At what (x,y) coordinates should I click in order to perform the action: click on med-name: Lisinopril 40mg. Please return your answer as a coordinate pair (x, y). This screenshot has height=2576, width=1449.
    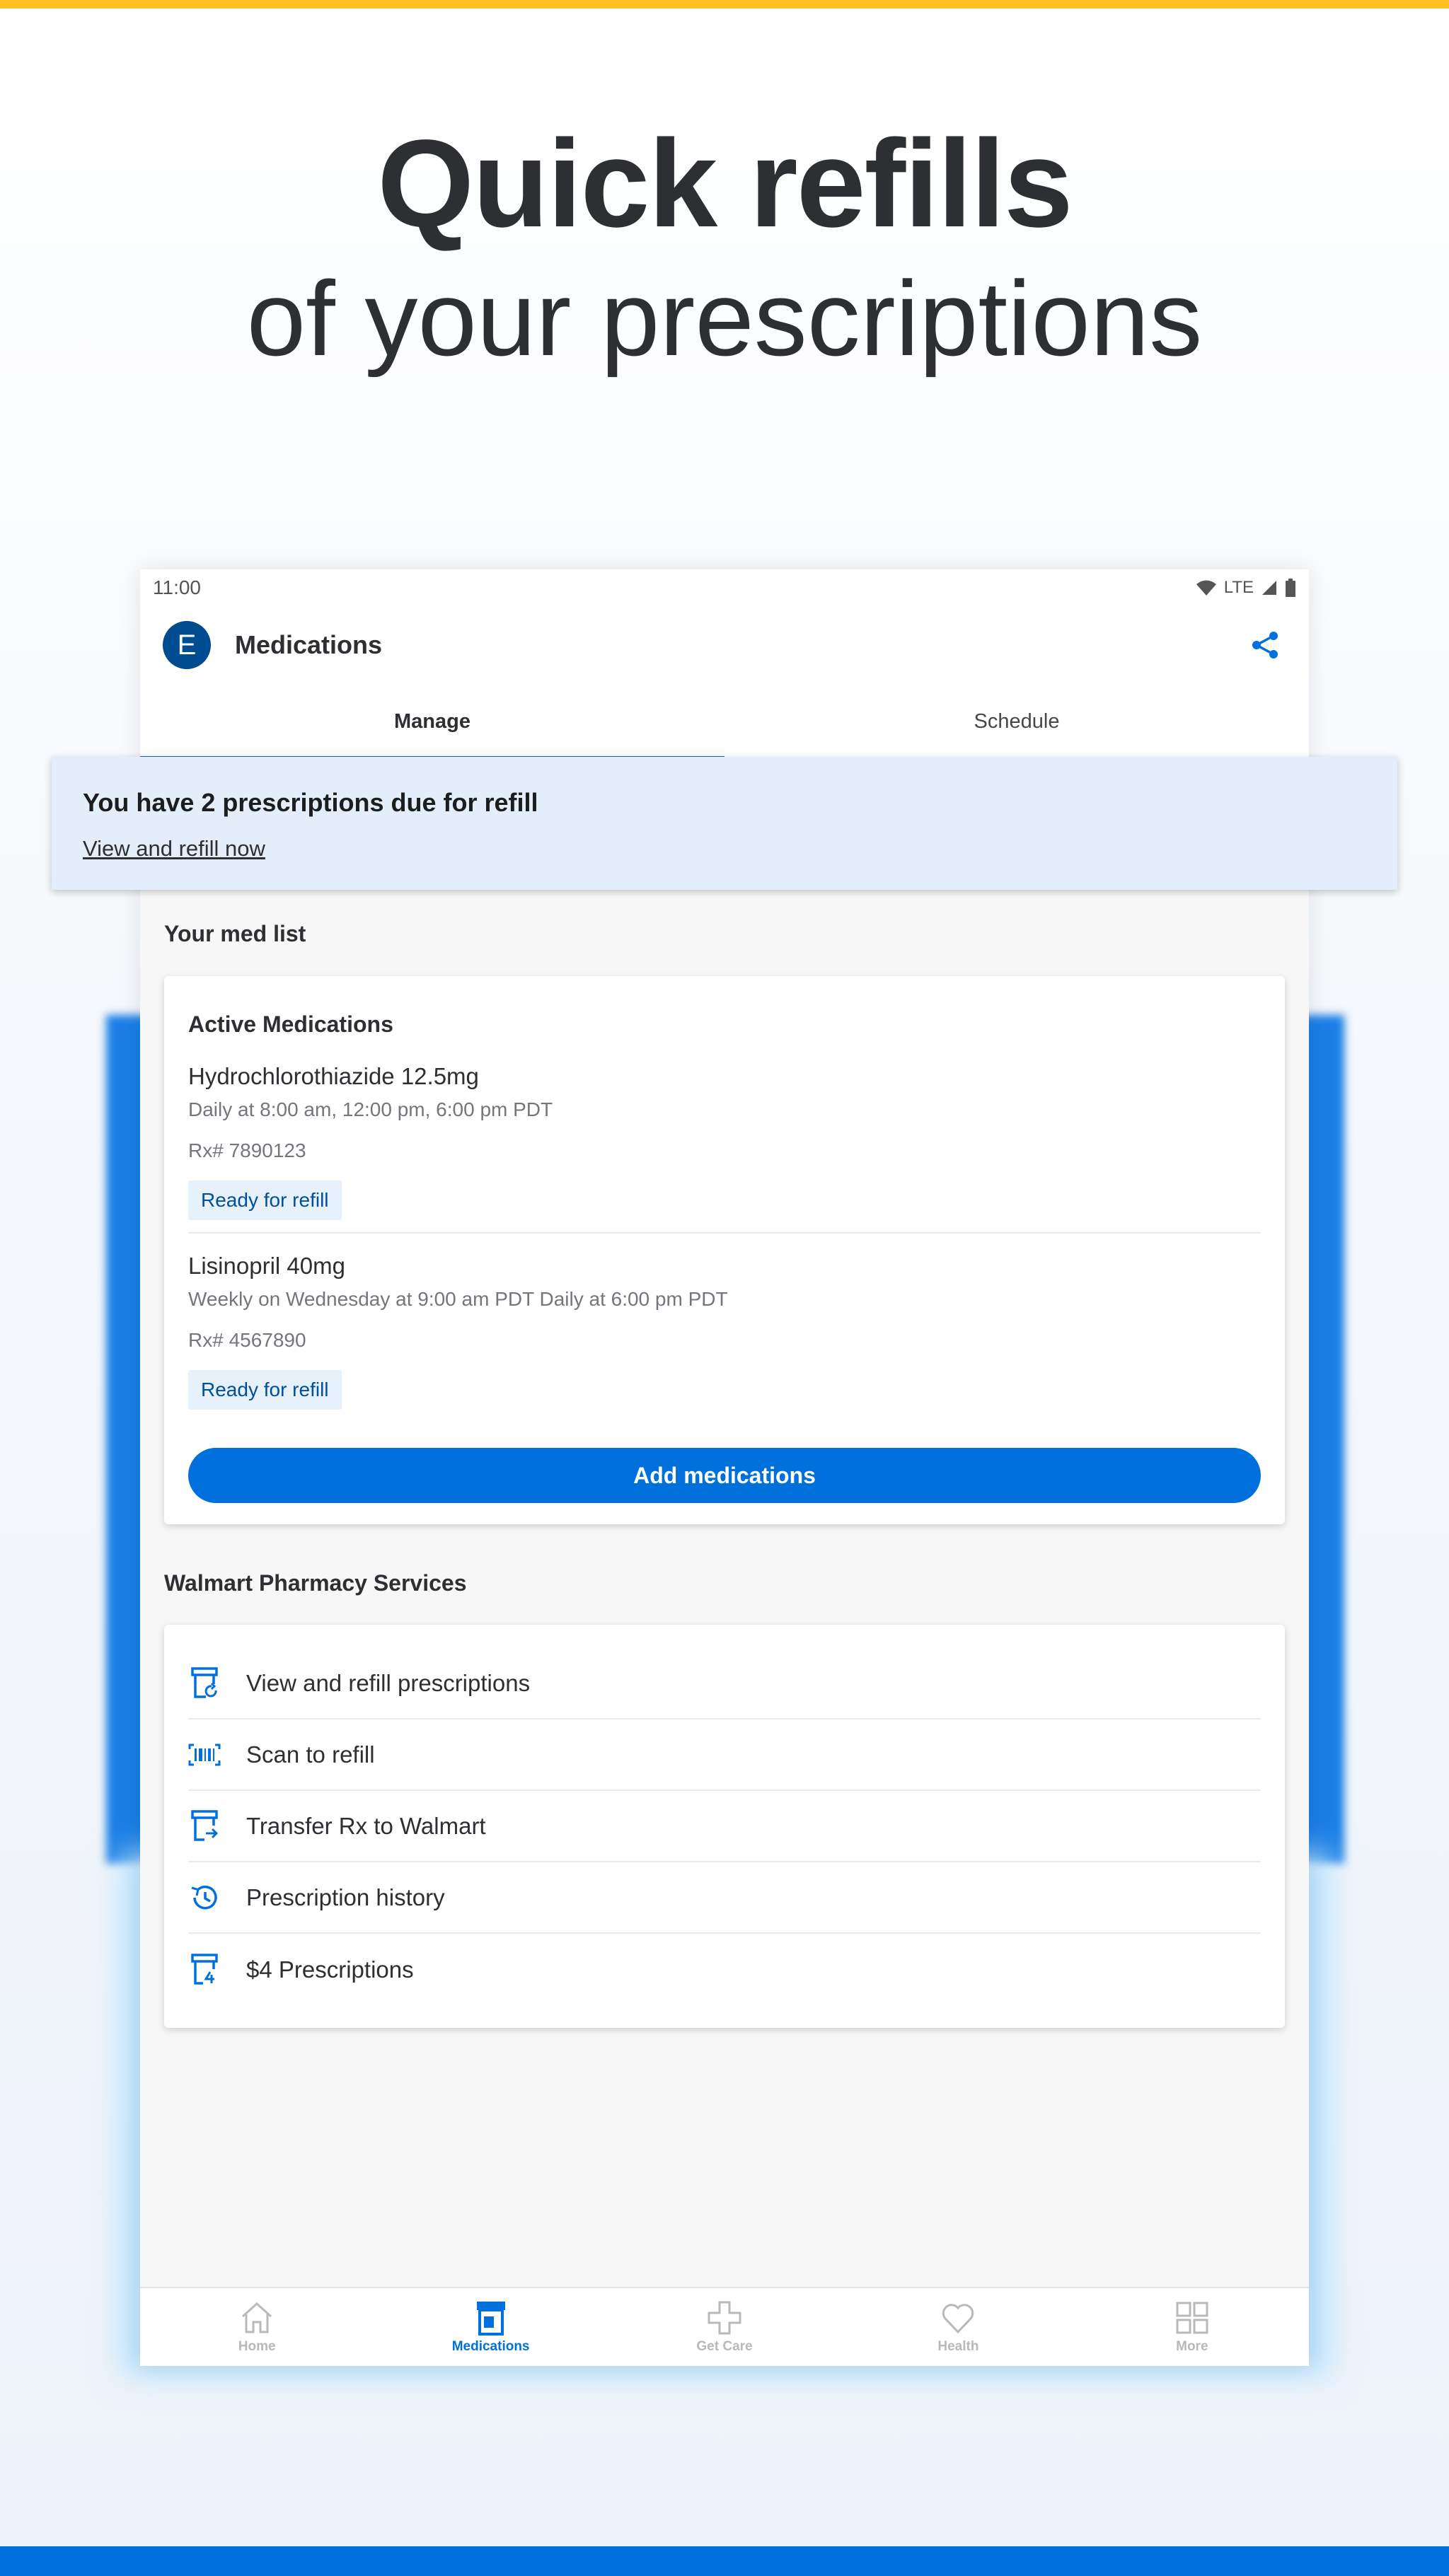
    Looking at the image, I should click on (266, 1266).